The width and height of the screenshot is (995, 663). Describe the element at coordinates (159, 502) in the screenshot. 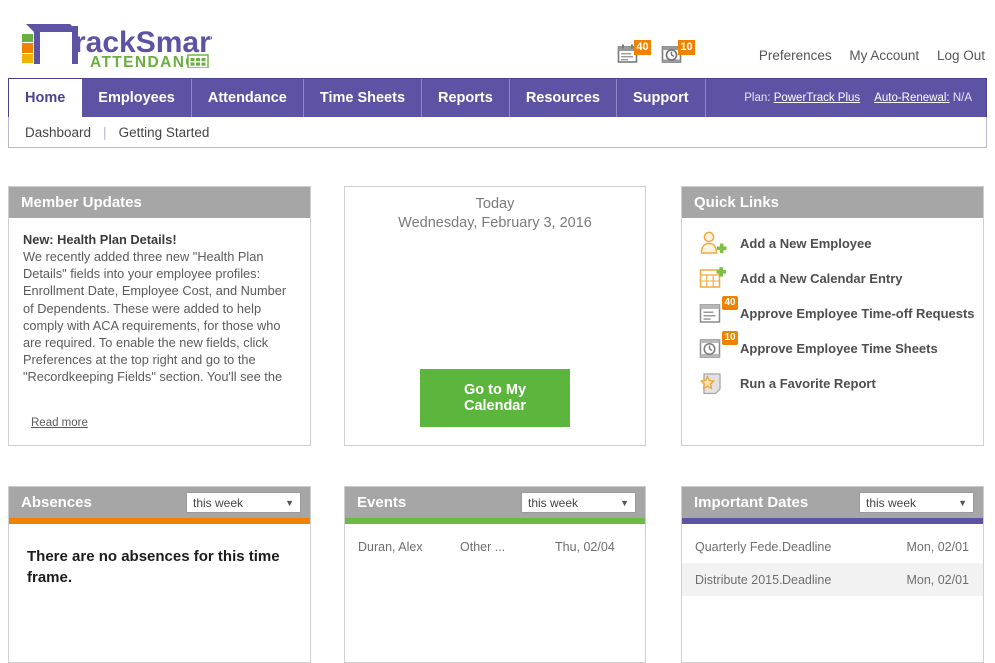

I see `absences-header: Absences this week ▼` at that location.